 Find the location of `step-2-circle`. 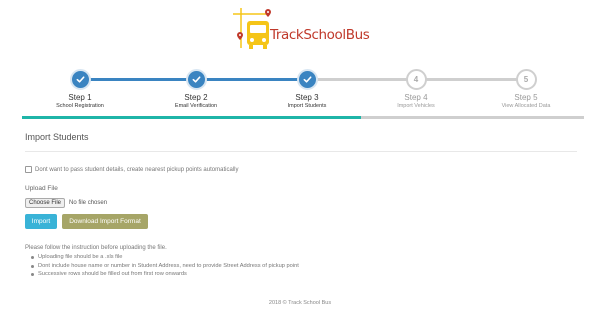

step-2-circle is located at coordinates (196, 79).